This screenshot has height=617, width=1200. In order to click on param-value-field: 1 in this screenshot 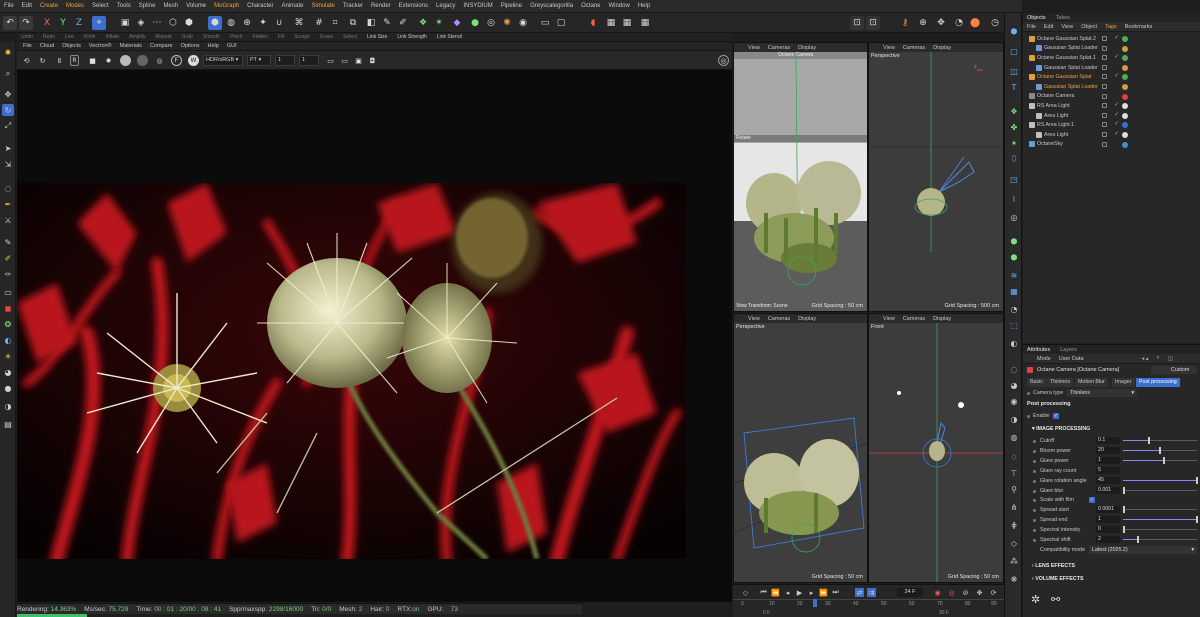, I will do `click(1108, 460)`.